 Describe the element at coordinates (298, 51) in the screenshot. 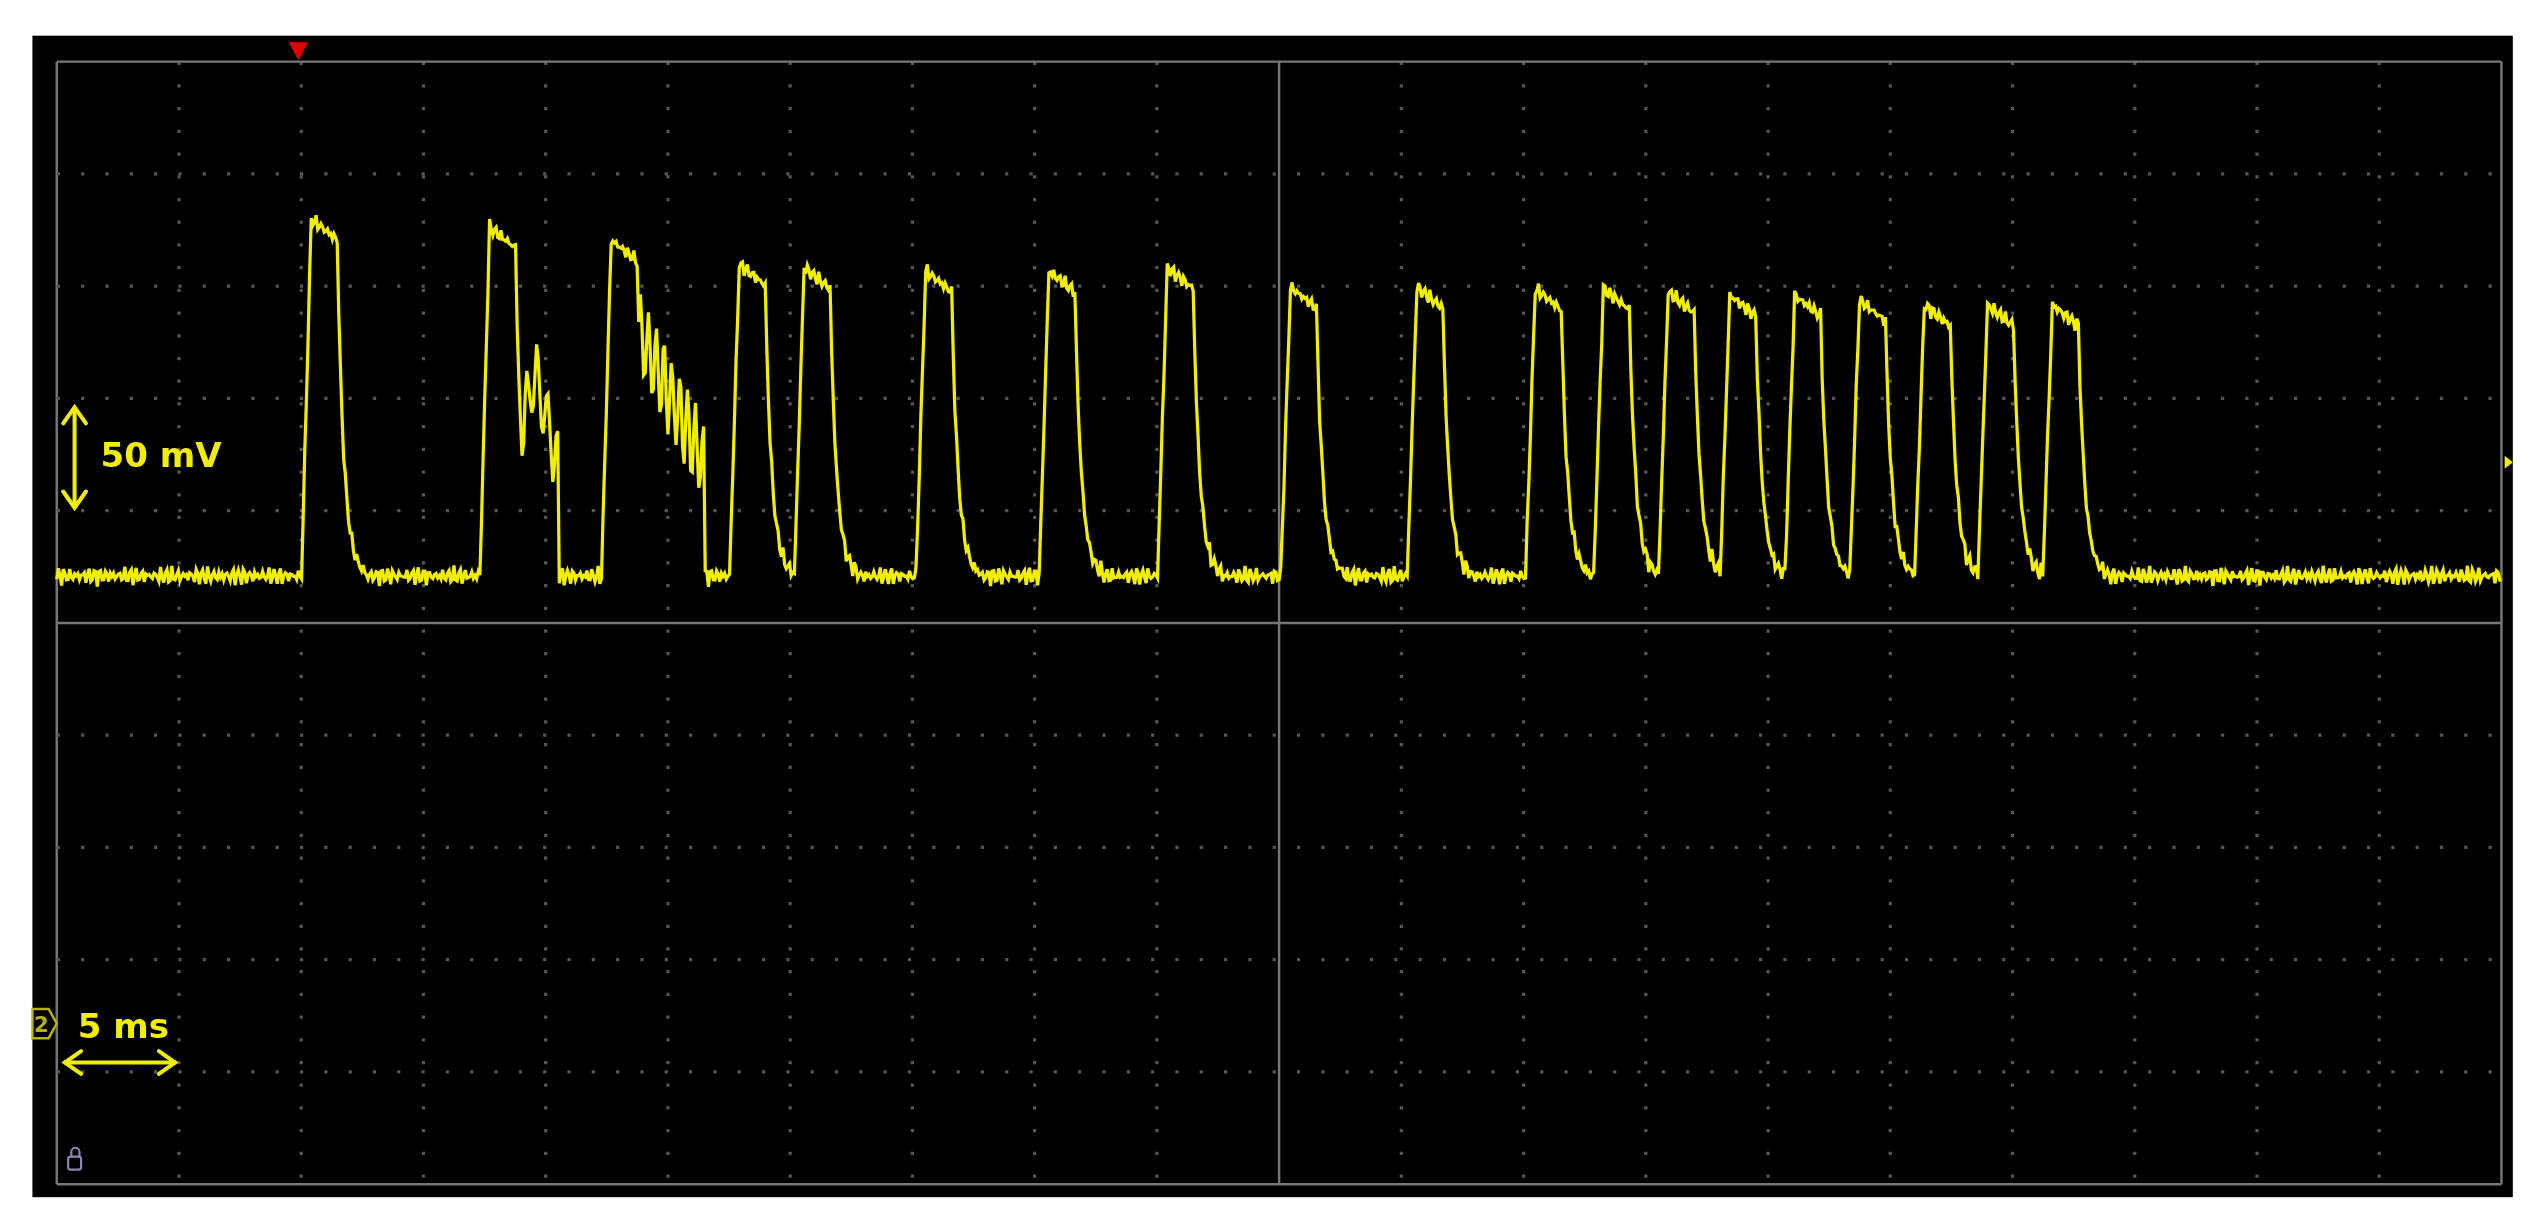

I see `trigger-marker-icon` at that location.